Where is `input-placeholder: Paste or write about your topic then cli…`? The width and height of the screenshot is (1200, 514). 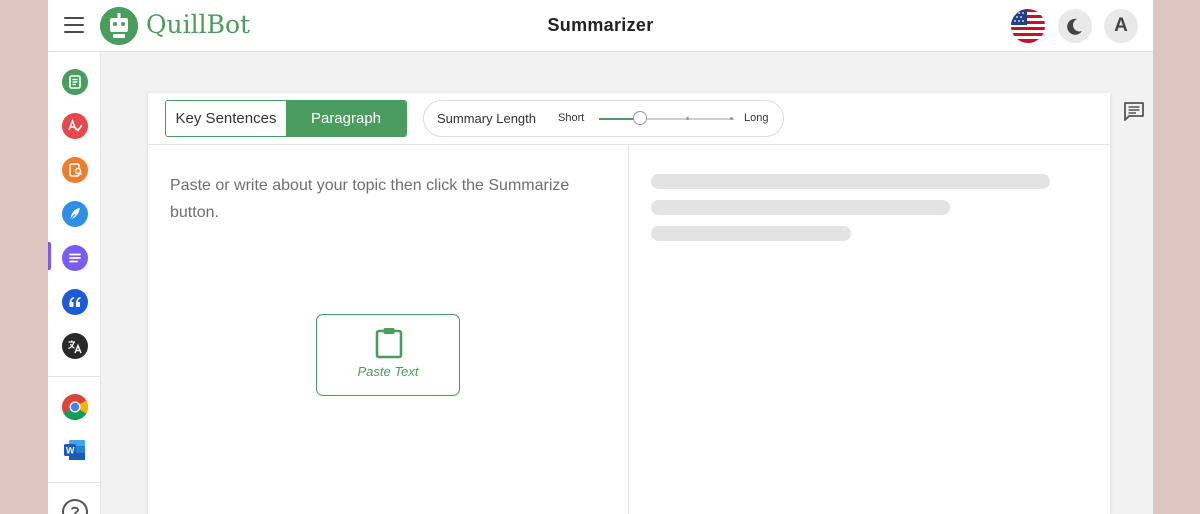
input-placeholder: Paste or write about your topic then cli… is located at coordinates (370, 199).